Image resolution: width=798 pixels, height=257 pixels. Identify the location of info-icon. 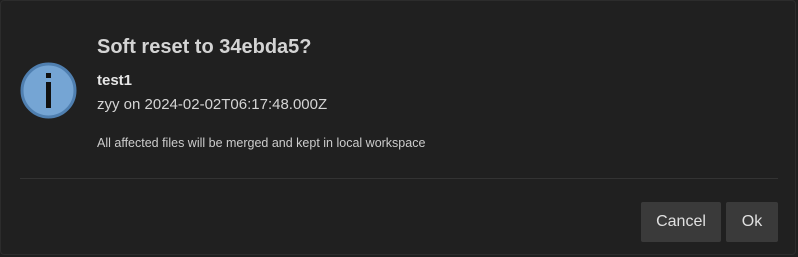
(48, 90).